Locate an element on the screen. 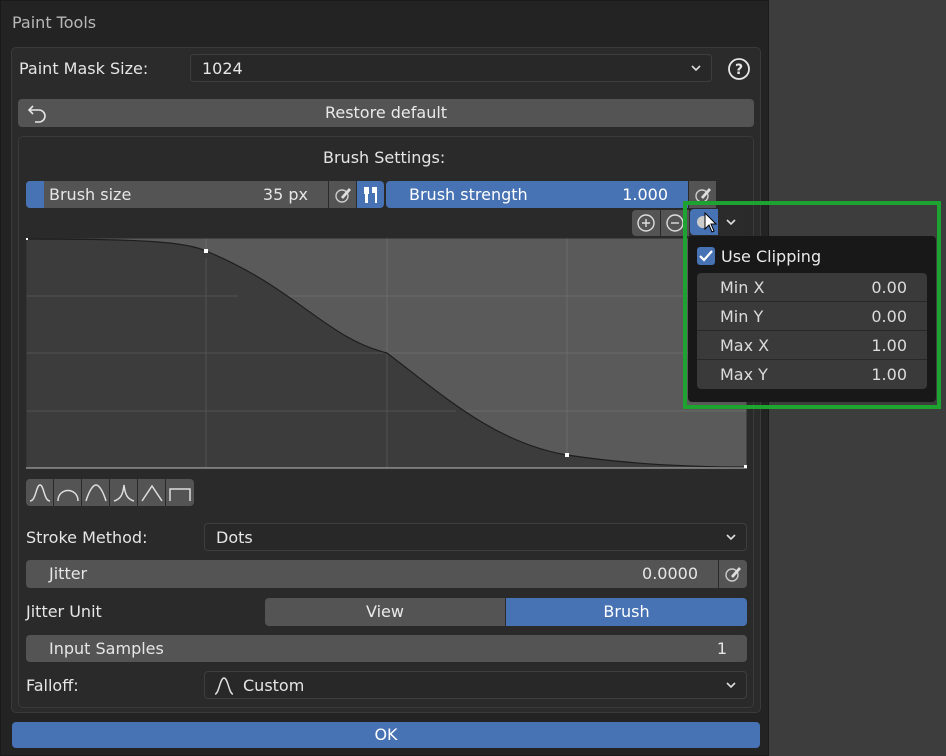  preset-root-button is located at coordinates (96, 492).